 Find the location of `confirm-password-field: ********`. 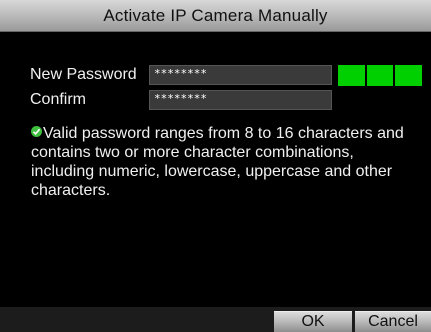

confirm-password-field: ******** is located at coordinates (240, 100).